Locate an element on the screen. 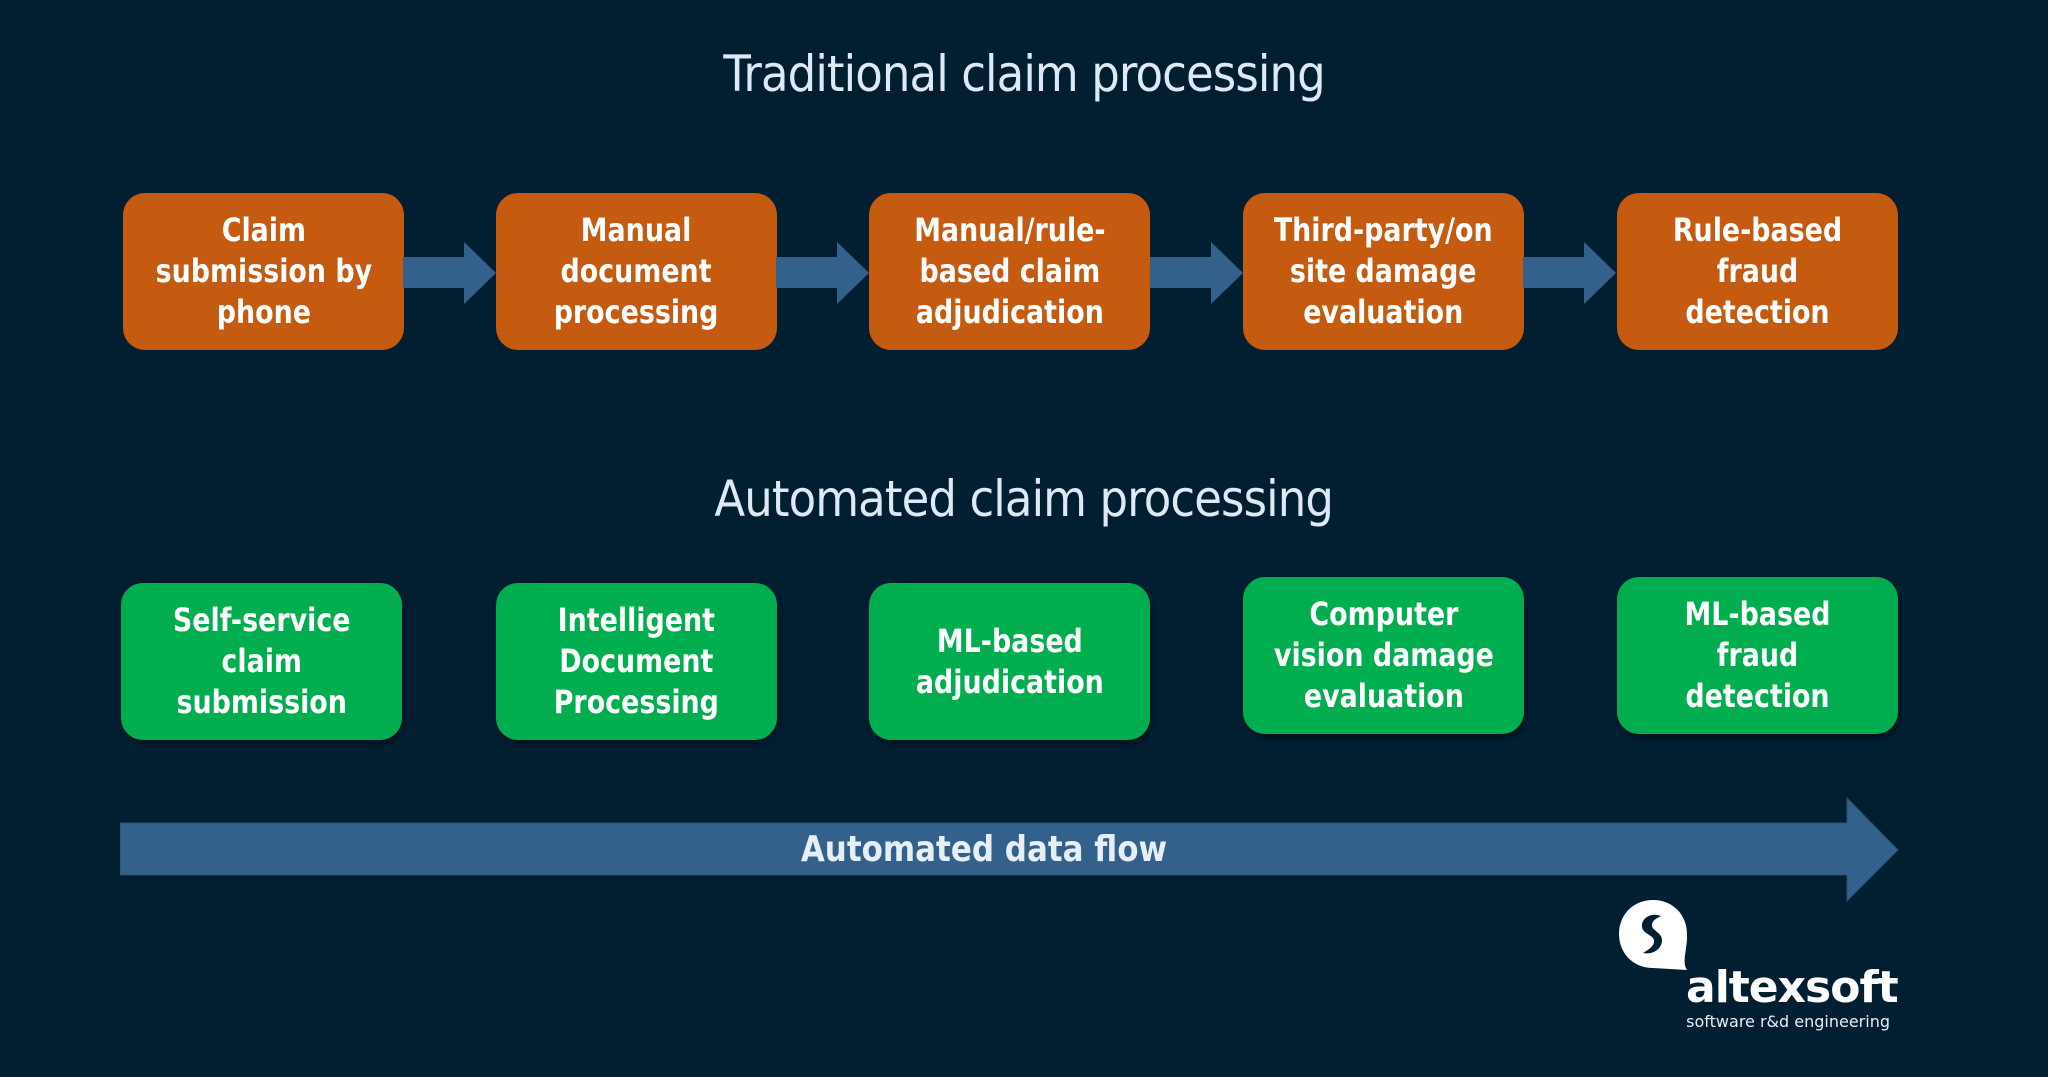  traditional-step-4: Third-party/on site damage evaluation is located at coordinates (1383, 271).